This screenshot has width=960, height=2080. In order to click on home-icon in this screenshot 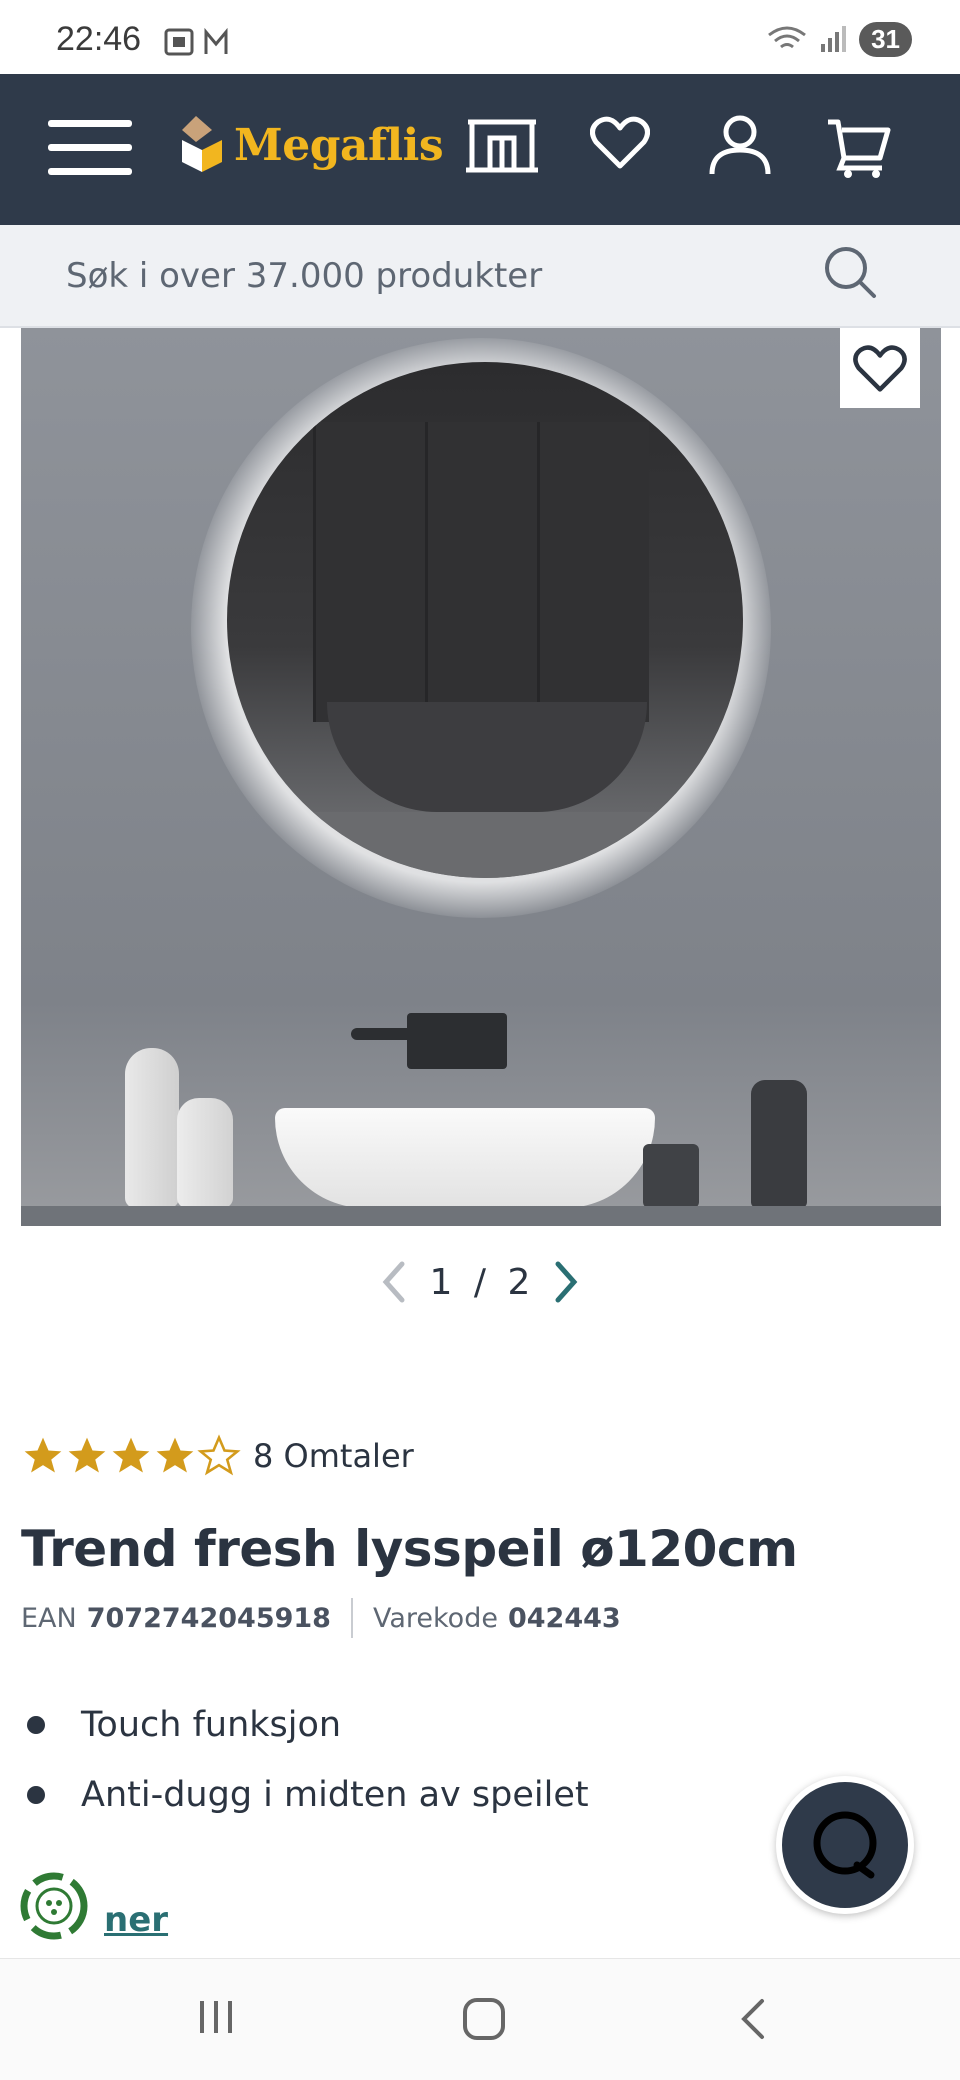, I will do `click(484, 2021)`.